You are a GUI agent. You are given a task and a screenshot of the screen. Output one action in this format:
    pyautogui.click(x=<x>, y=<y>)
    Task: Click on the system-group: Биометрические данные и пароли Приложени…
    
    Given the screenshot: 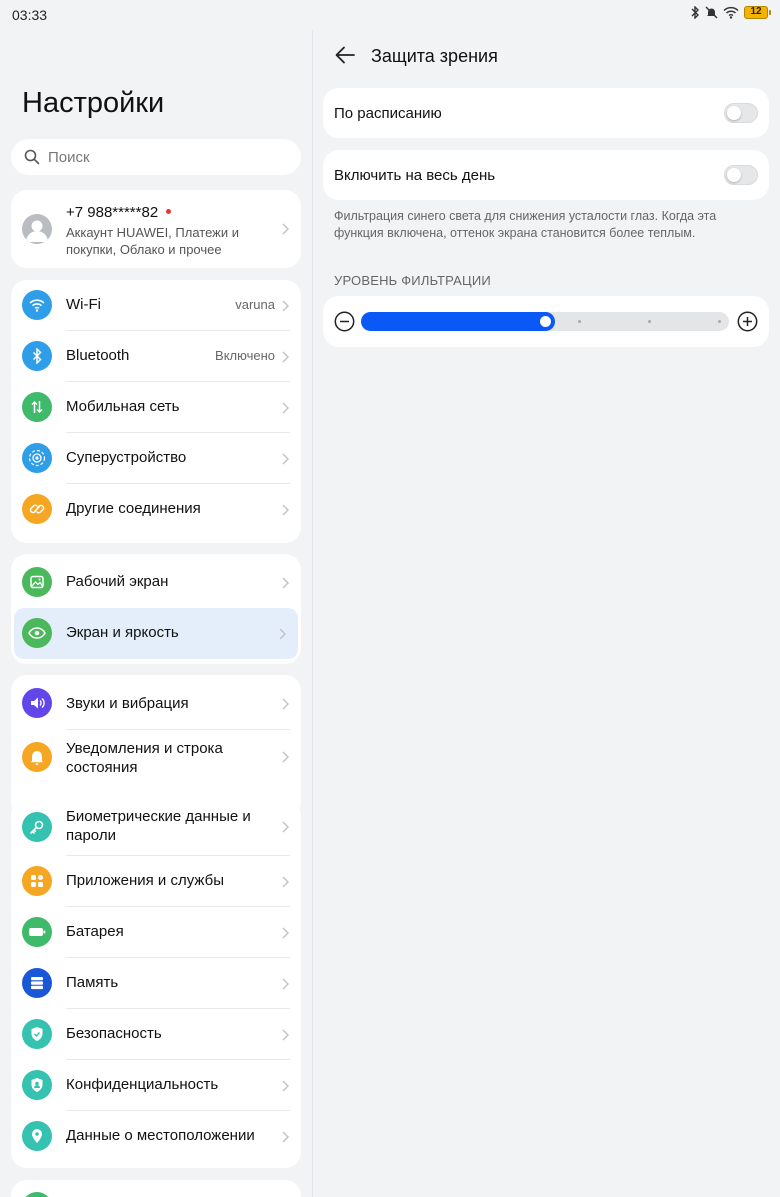 What is the action you would take?
    pyautogui.click(x=156, y=983)
    